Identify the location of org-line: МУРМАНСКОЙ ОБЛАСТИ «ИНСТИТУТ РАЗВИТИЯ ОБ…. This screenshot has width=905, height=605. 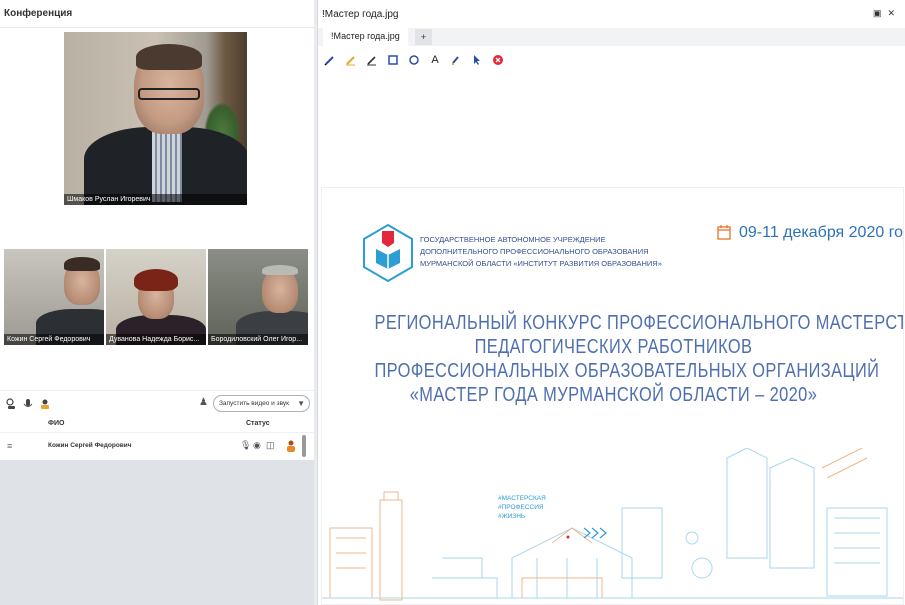
(541, 263).